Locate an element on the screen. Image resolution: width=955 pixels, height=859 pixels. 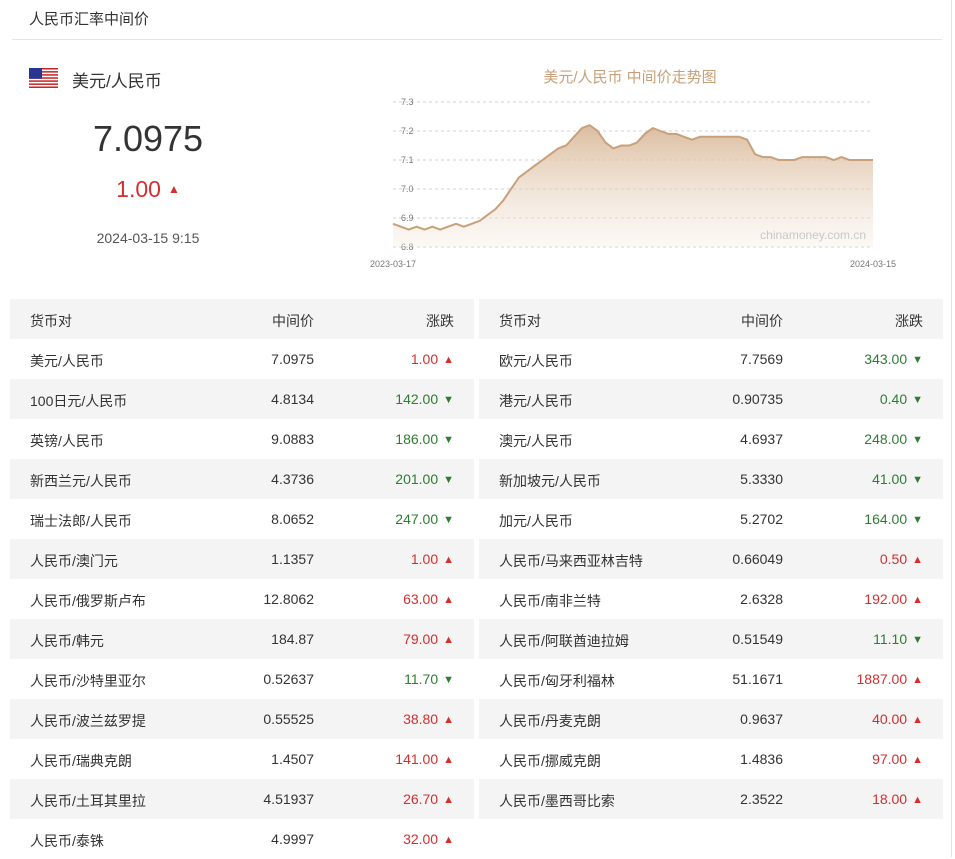
row-pair: 人民币/墨西哥比索 is located at coordinates (557, 801).